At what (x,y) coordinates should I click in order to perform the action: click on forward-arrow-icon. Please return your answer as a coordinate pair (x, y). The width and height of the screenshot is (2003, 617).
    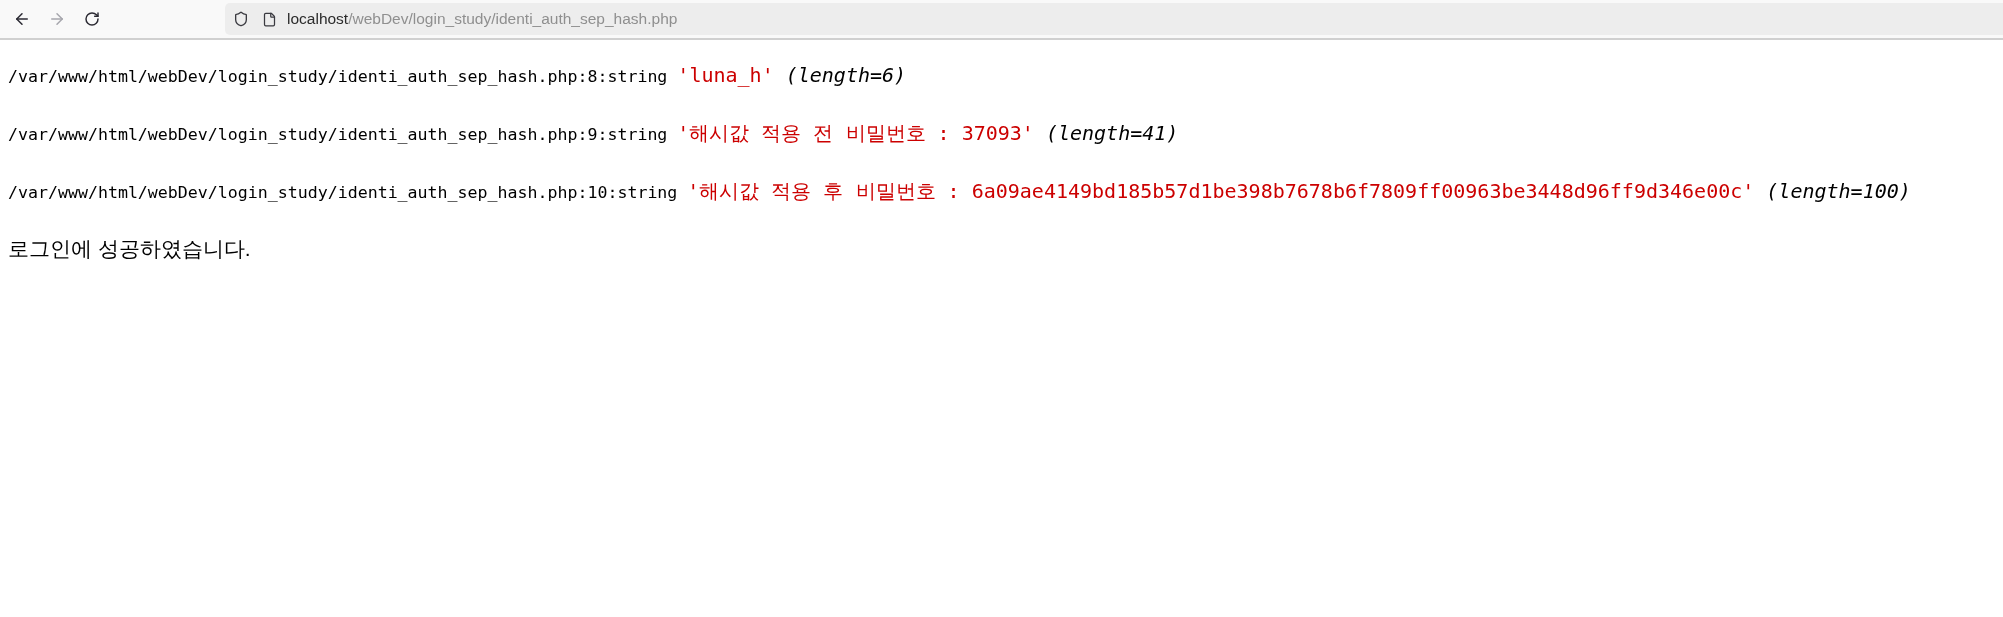
    Looking at the image, I should click on (57, 19).